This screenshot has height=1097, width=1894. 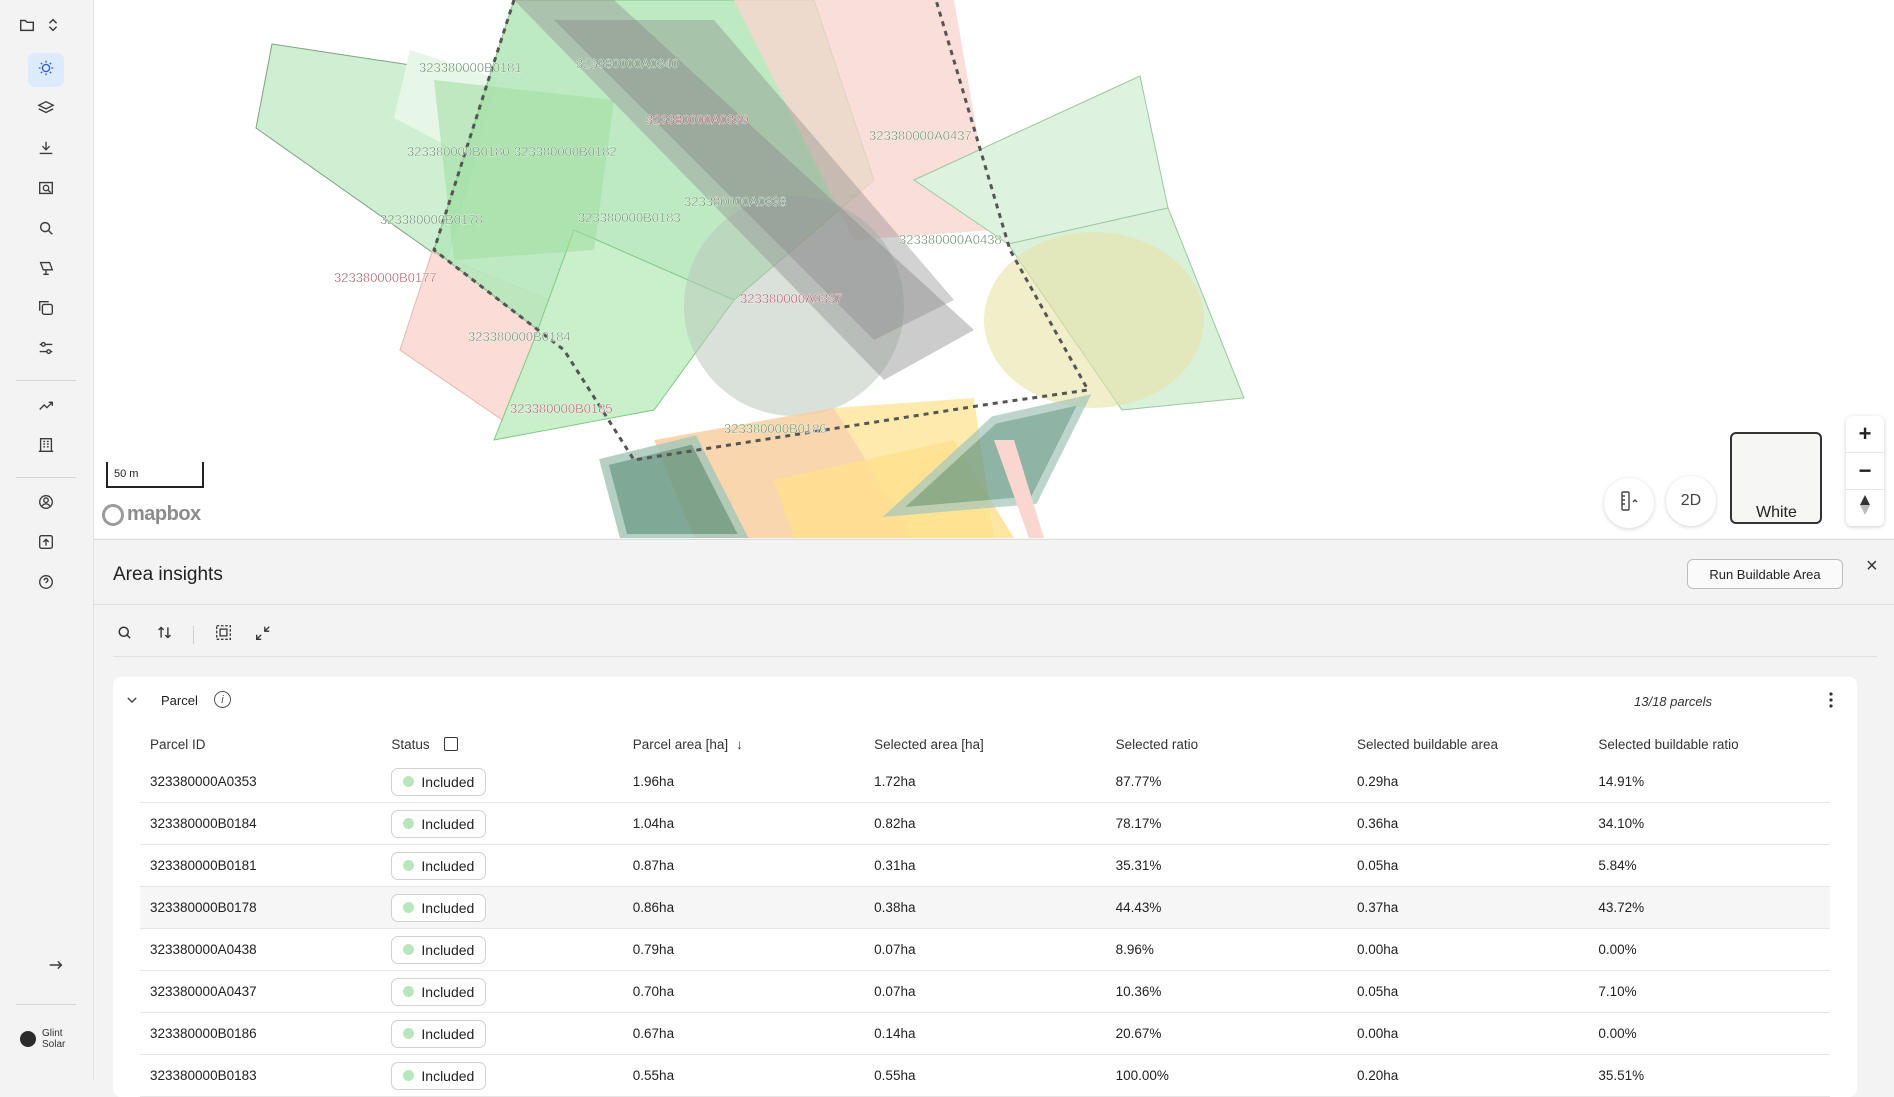 I want to click on cell-buildable-ratio: 5.84%, so click(x=1617, y=865).